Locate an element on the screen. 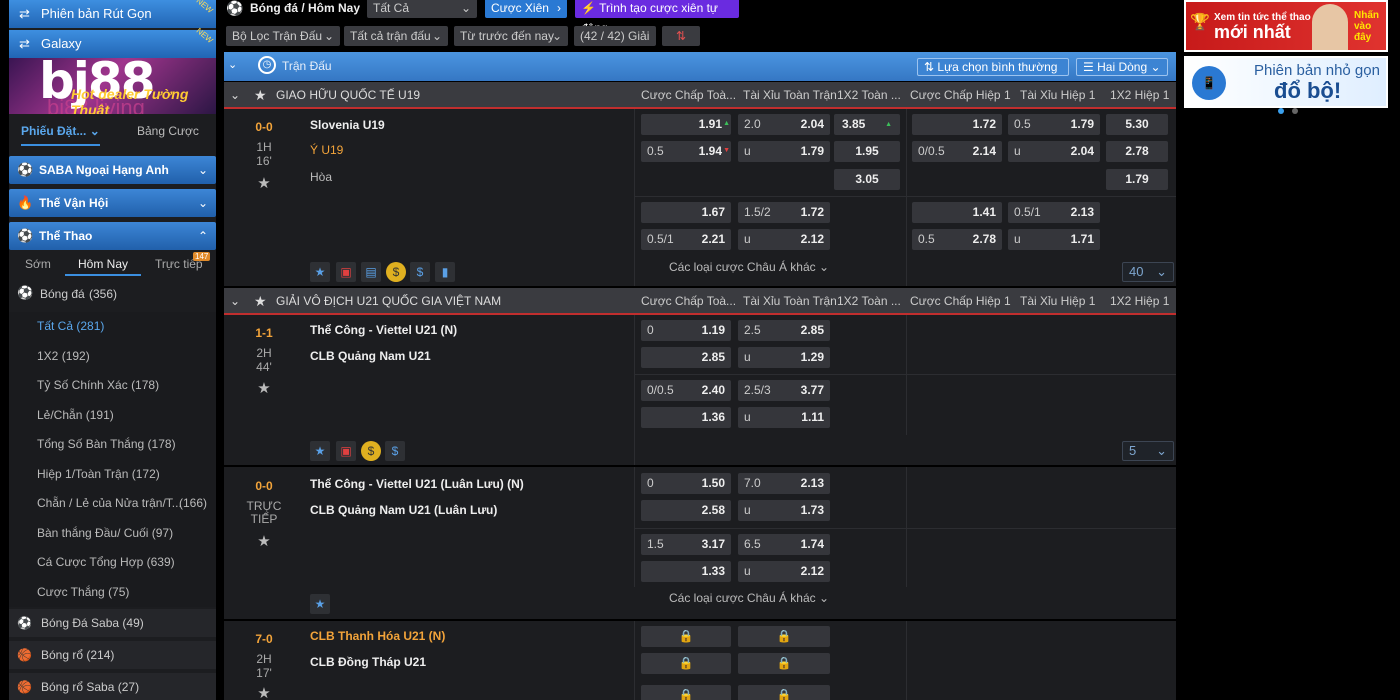 The width and height of the screenshot is (1400, 700). home-team: Slovenia U19 is located at coordinates (347, 125).